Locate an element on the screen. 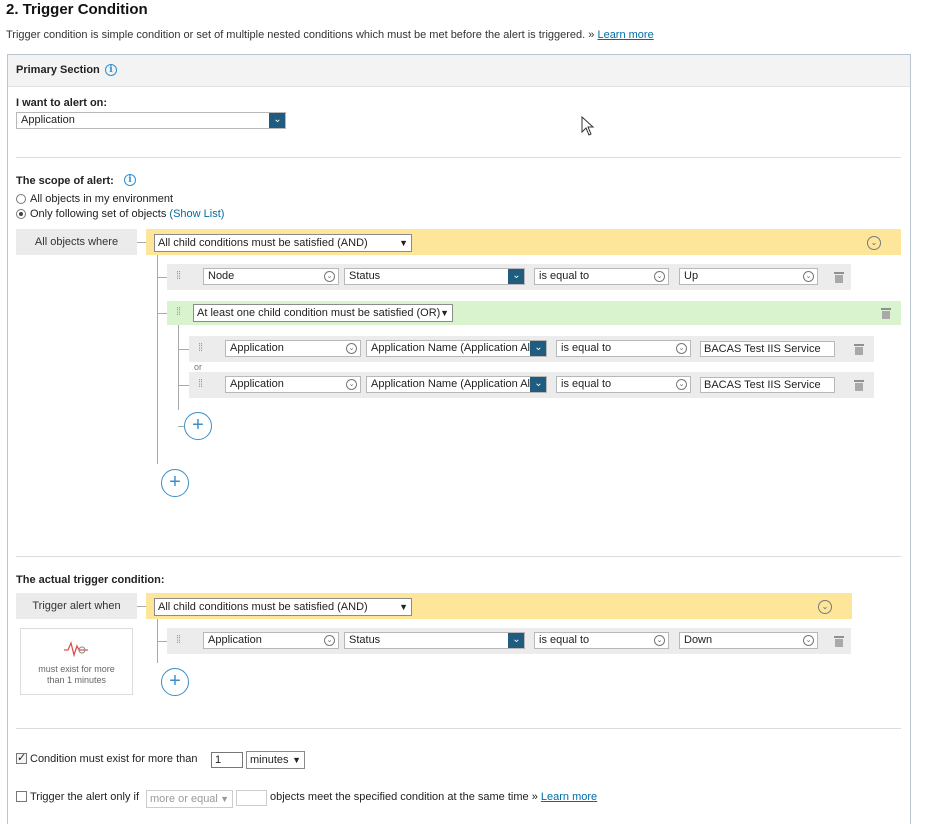 The height and width of the screenshot is (824, 928). trigger-only-checkbox is located at coordinates (21, 796).